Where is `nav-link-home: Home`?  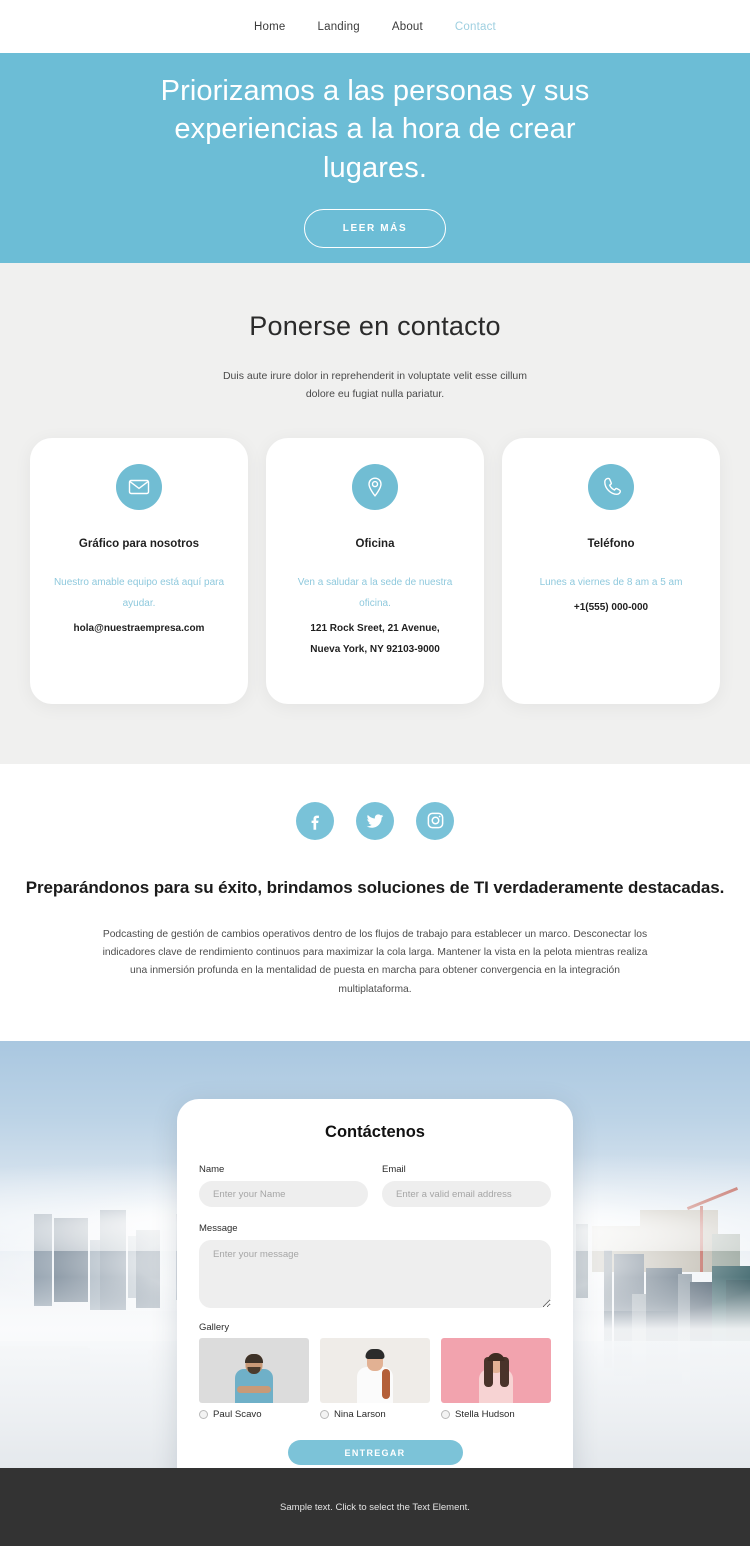
nav-link-home: Home is located at coordinates (269, 27).